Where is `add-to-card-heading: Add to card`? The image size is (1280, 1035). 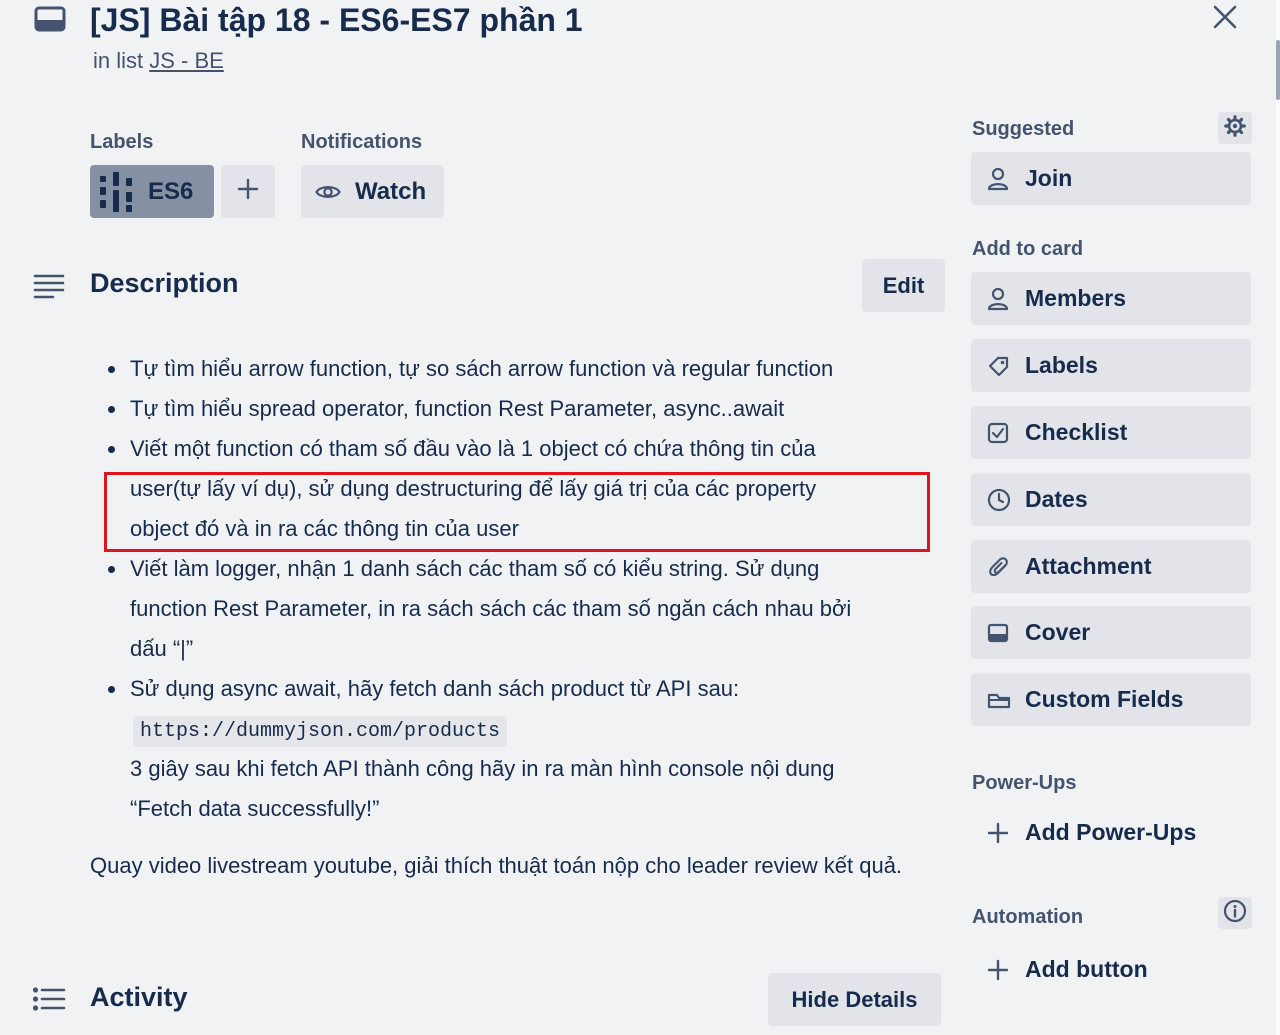
add-to-card-heading: Add to card is located at coordinates (1028, 249).